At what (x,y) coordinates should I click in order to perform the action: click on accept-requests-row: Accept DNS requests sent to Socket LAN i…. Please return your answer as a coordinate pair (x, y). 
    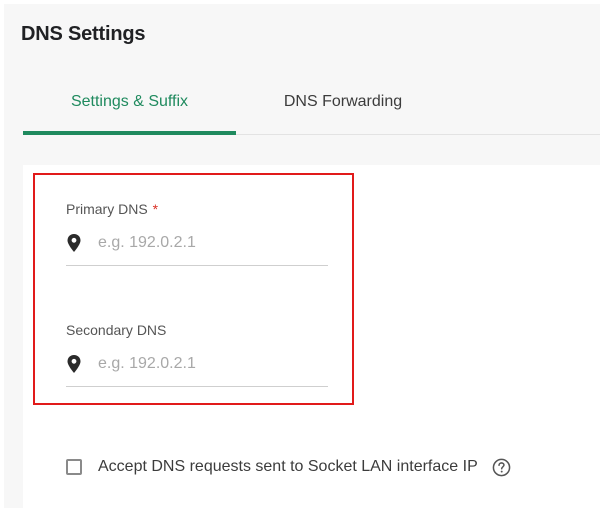
    Looking at the image, I should click on (288, 467).